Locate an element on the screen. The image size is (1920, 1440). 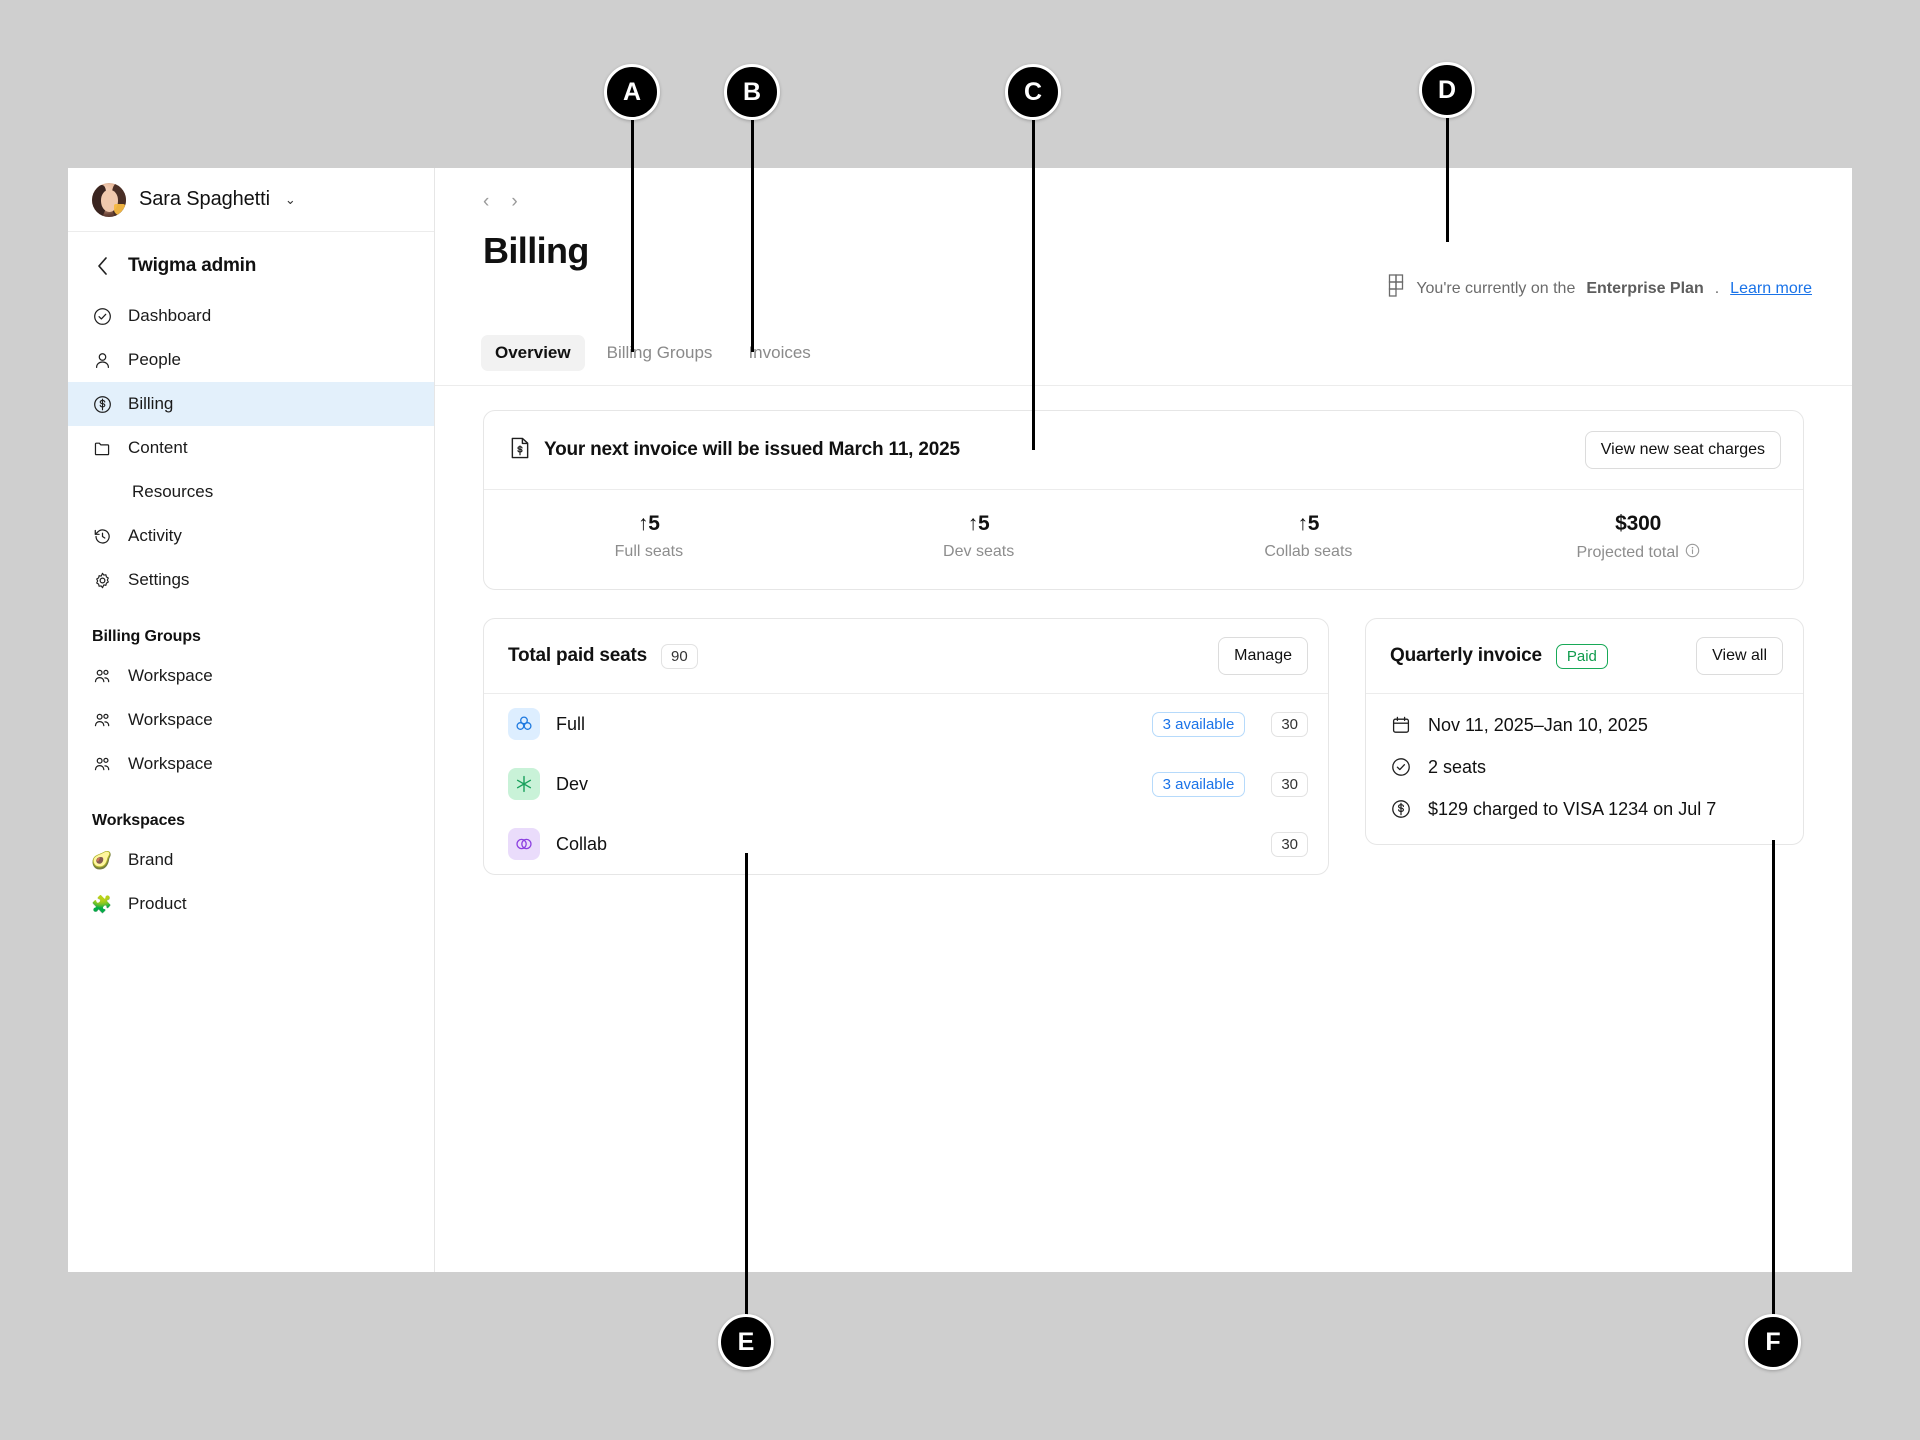
stat-dev-seats: ↑5 Dev seats is located at coordinates (979, 537).